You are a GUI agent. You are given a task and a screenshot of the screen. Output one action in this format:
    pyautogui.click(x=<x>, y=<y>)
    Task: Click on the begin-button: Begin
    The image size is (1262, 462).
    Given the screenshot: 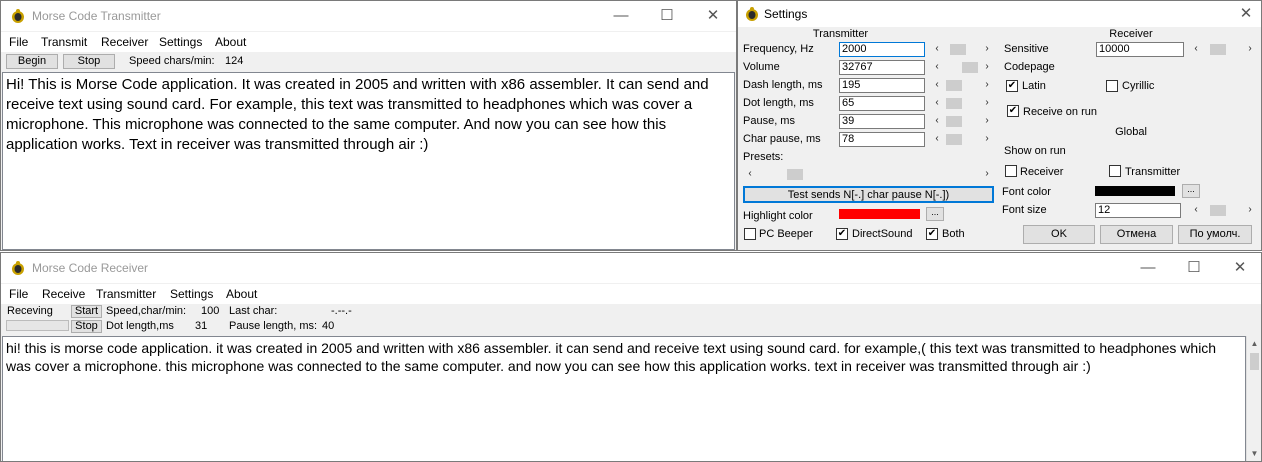 What is the action you would take?
    pyautogui.click(x=32, y=61)
    